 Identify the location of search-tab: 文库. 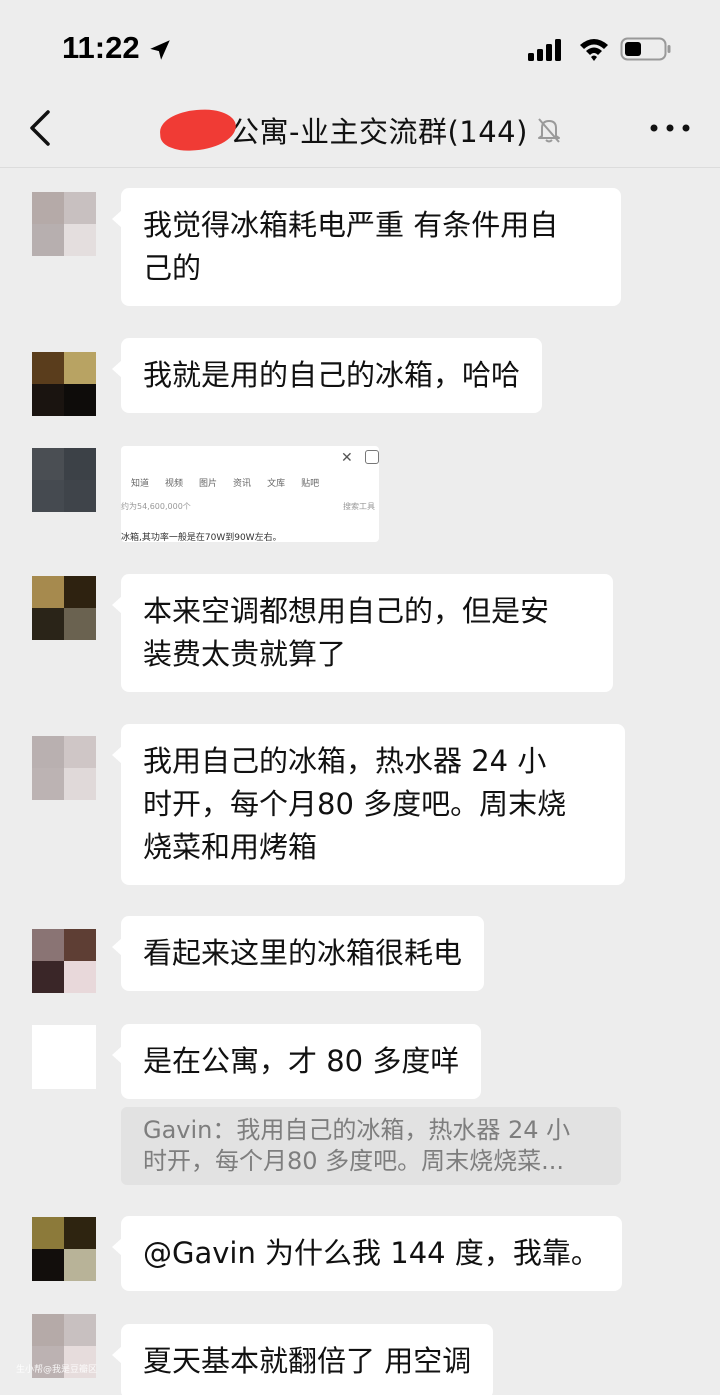
(276, 484).